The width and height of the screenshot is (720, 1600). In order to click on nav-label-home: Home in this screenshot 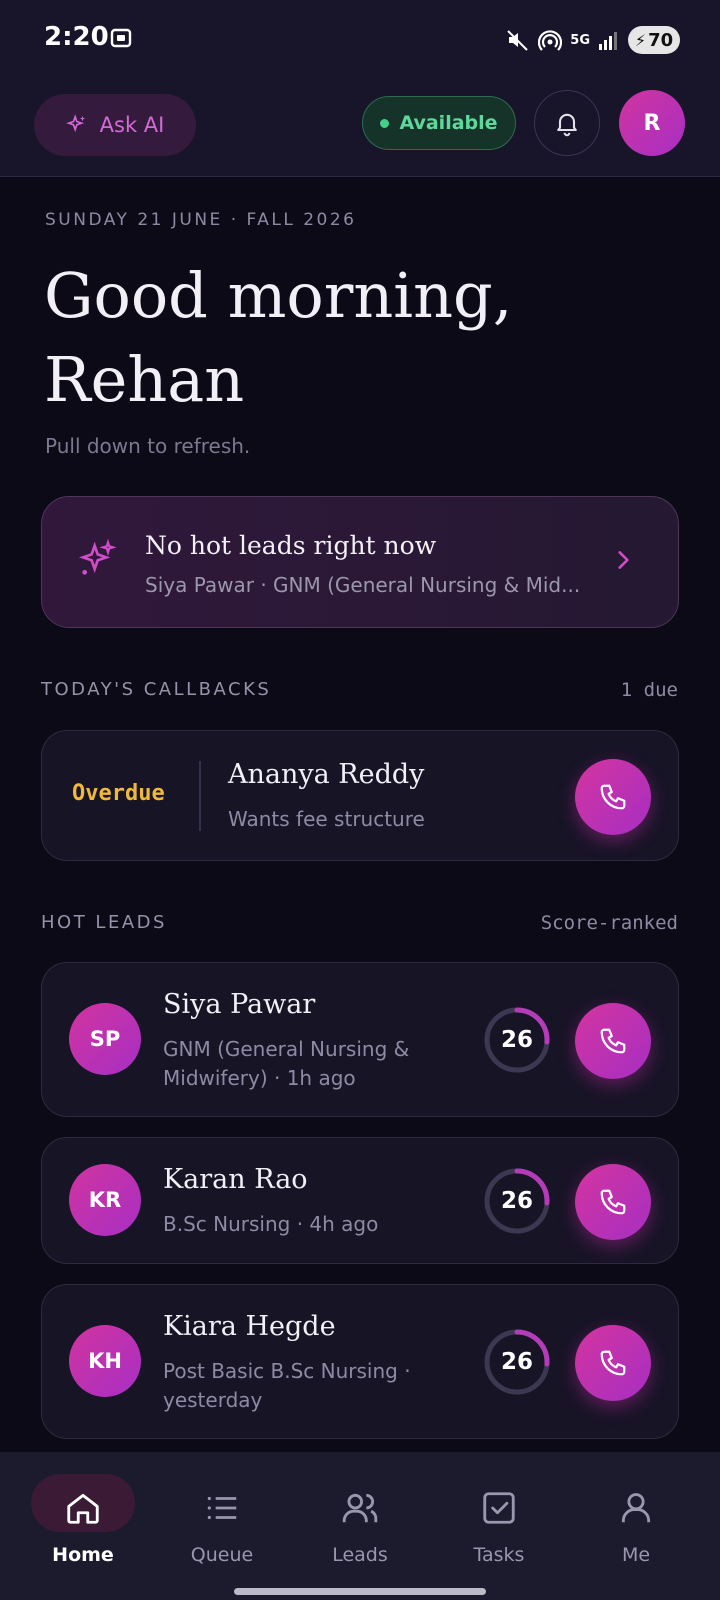, I will do `click(83, 1555)`.